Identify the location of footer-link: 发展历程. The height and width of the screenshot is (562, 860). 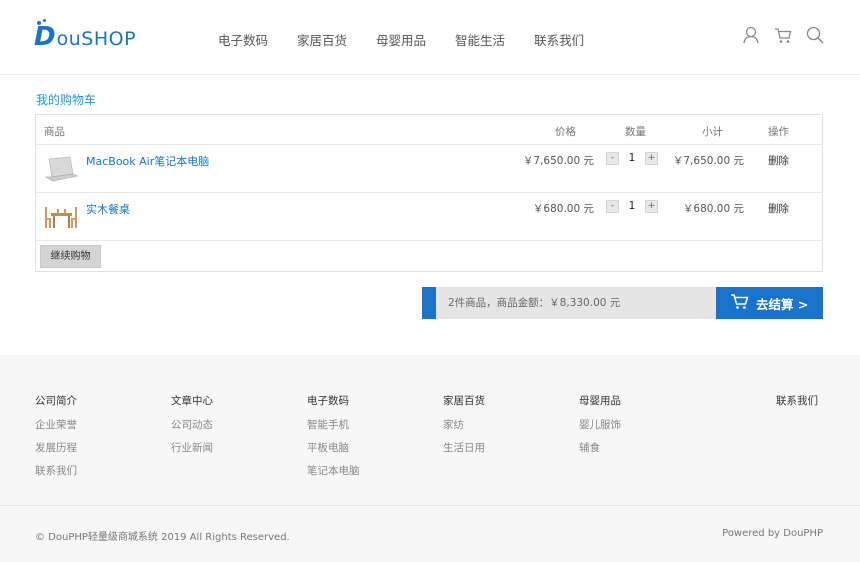
(56, 447).